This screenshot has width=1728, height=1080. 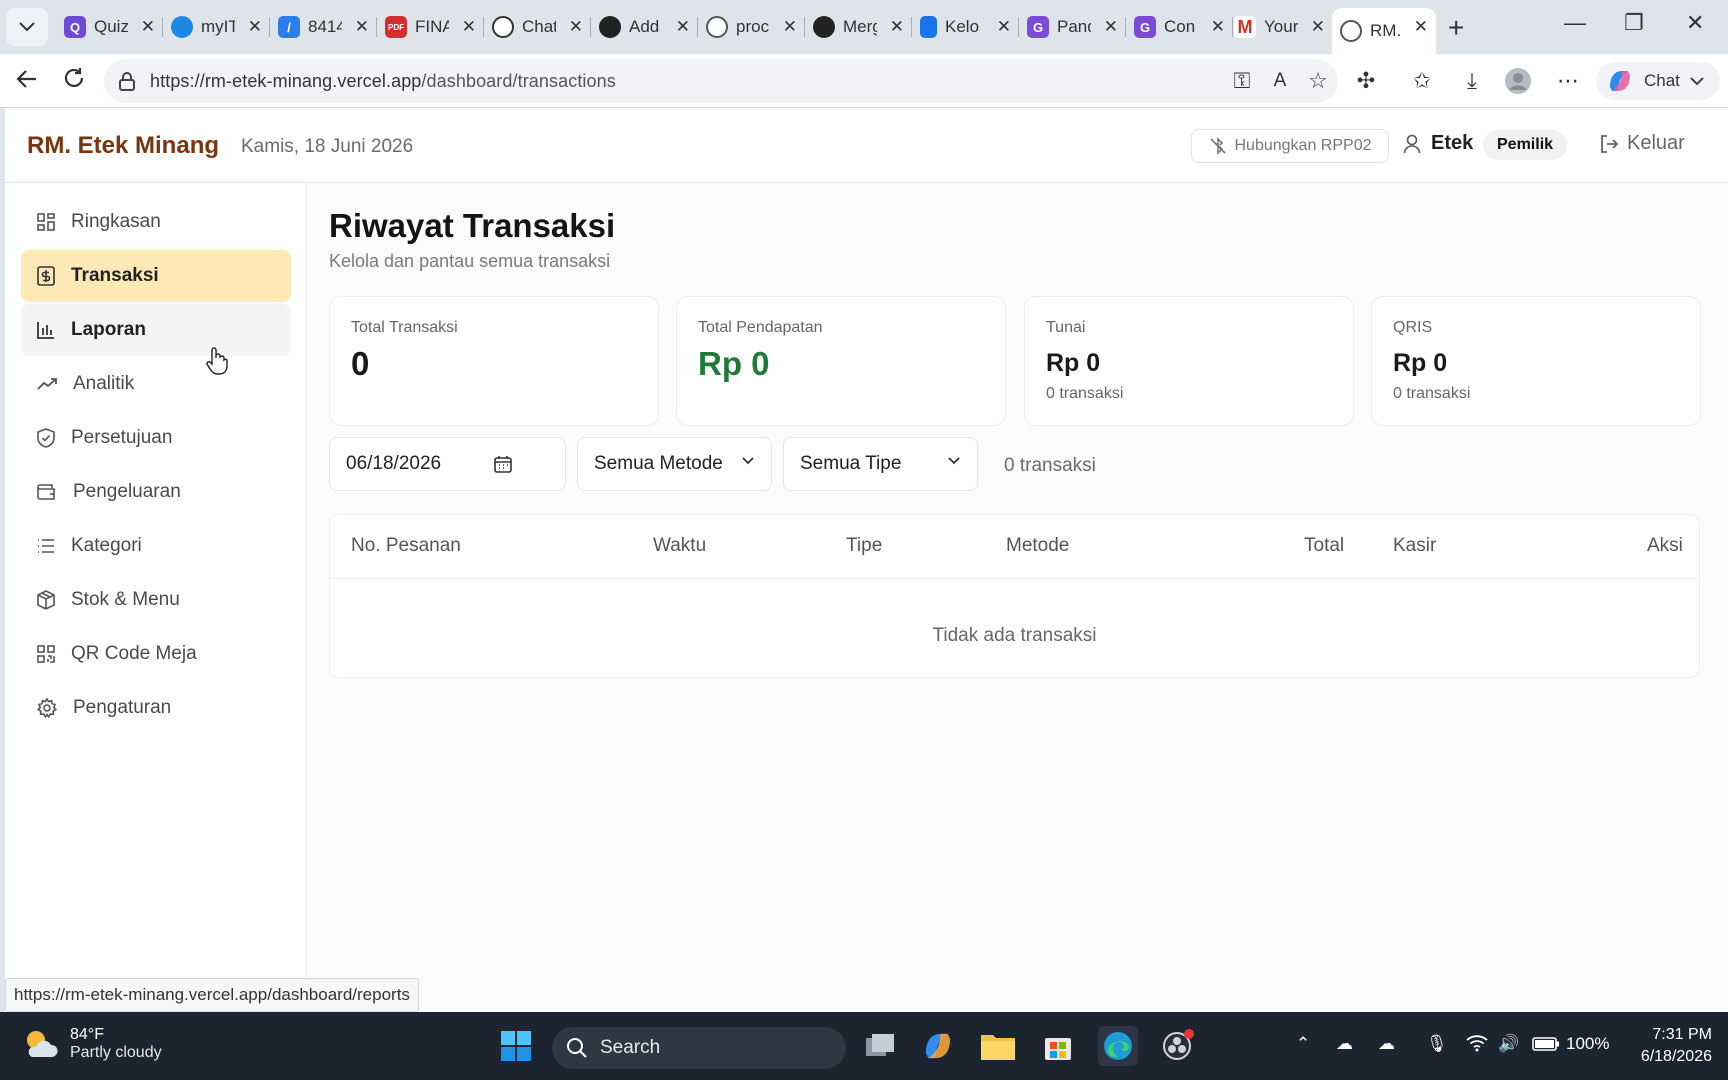 What do you see at coordinates (1570, 1044) in the screenshot?
I see `battery-indicator: 100%` at bounding box center [1570, 1044].